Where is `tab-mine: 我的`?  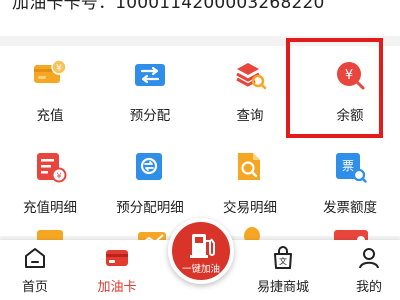 tab-mine: 我的 is located at coordinates (367, 270).